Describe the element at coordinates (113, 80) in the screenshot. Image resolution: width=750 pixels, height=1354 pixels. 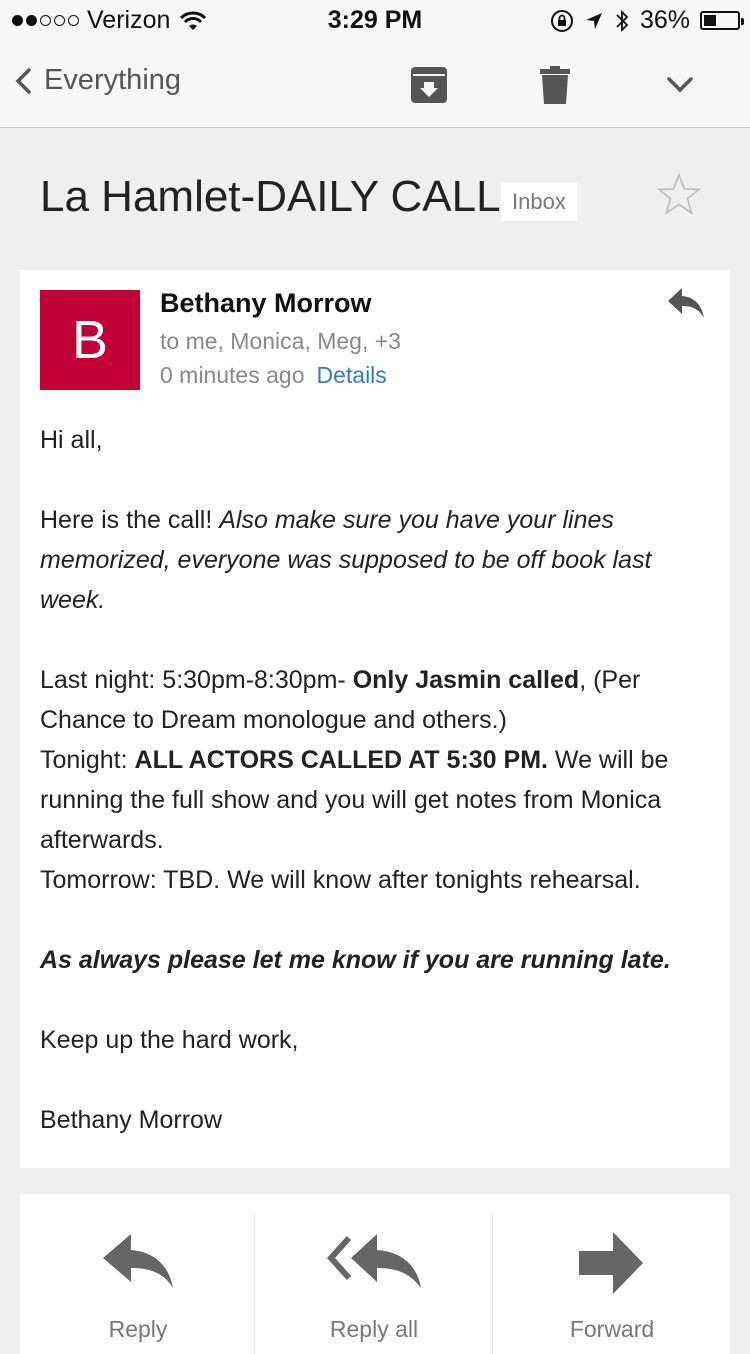
I see `back-label: Everything` at that location.